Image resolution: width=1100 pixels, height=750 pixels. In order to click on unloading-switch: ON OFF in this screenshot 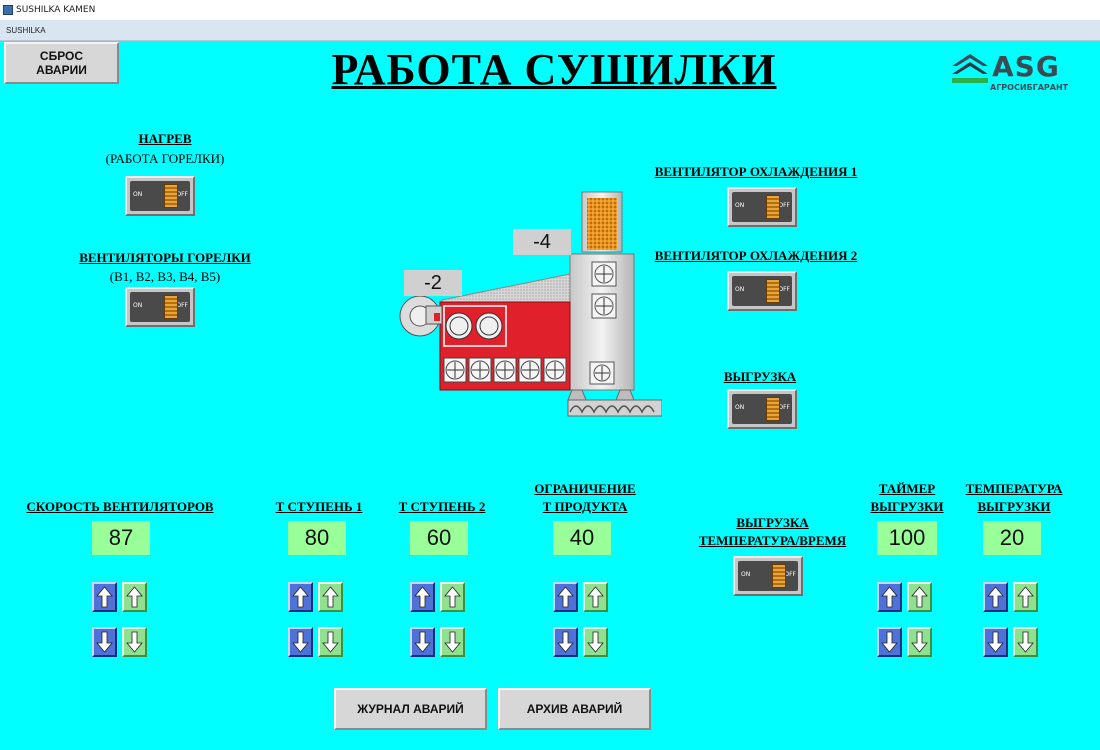, I will do `click(762, 409)`.